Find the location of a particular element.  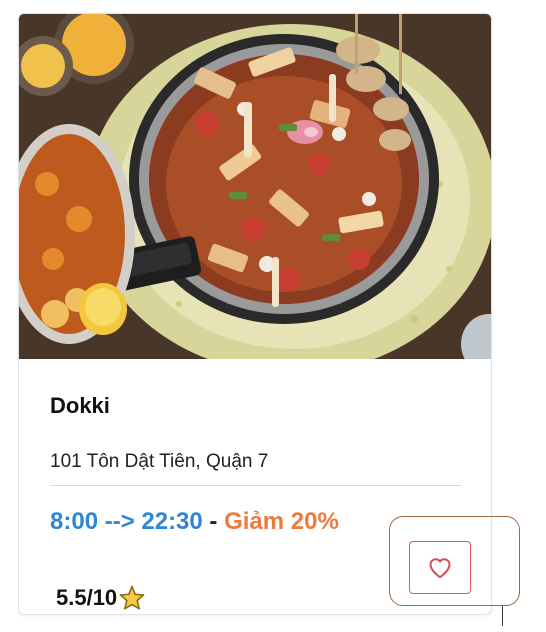

divider is located at coordinates (255, 485).